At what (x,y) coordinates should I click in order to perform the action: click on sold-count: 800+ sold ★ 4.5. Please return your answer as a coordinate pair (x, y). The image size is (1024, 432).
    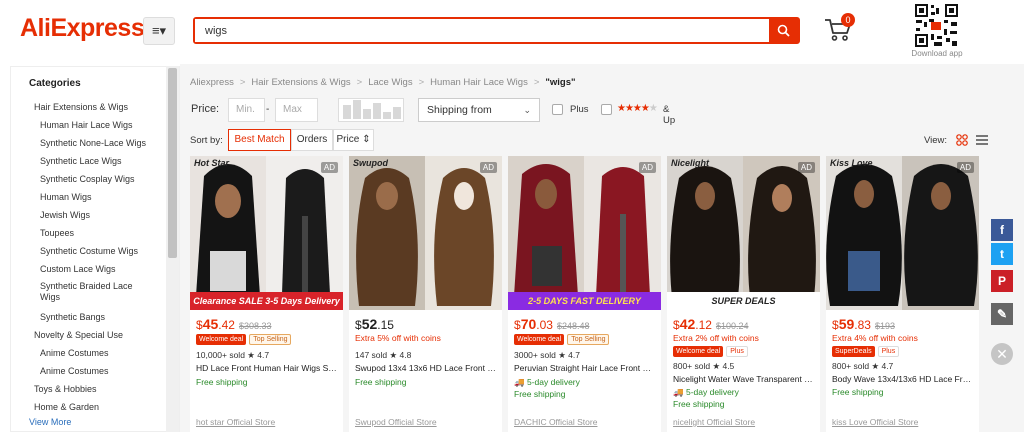
    Looking at the image, I should click on (703, 366).